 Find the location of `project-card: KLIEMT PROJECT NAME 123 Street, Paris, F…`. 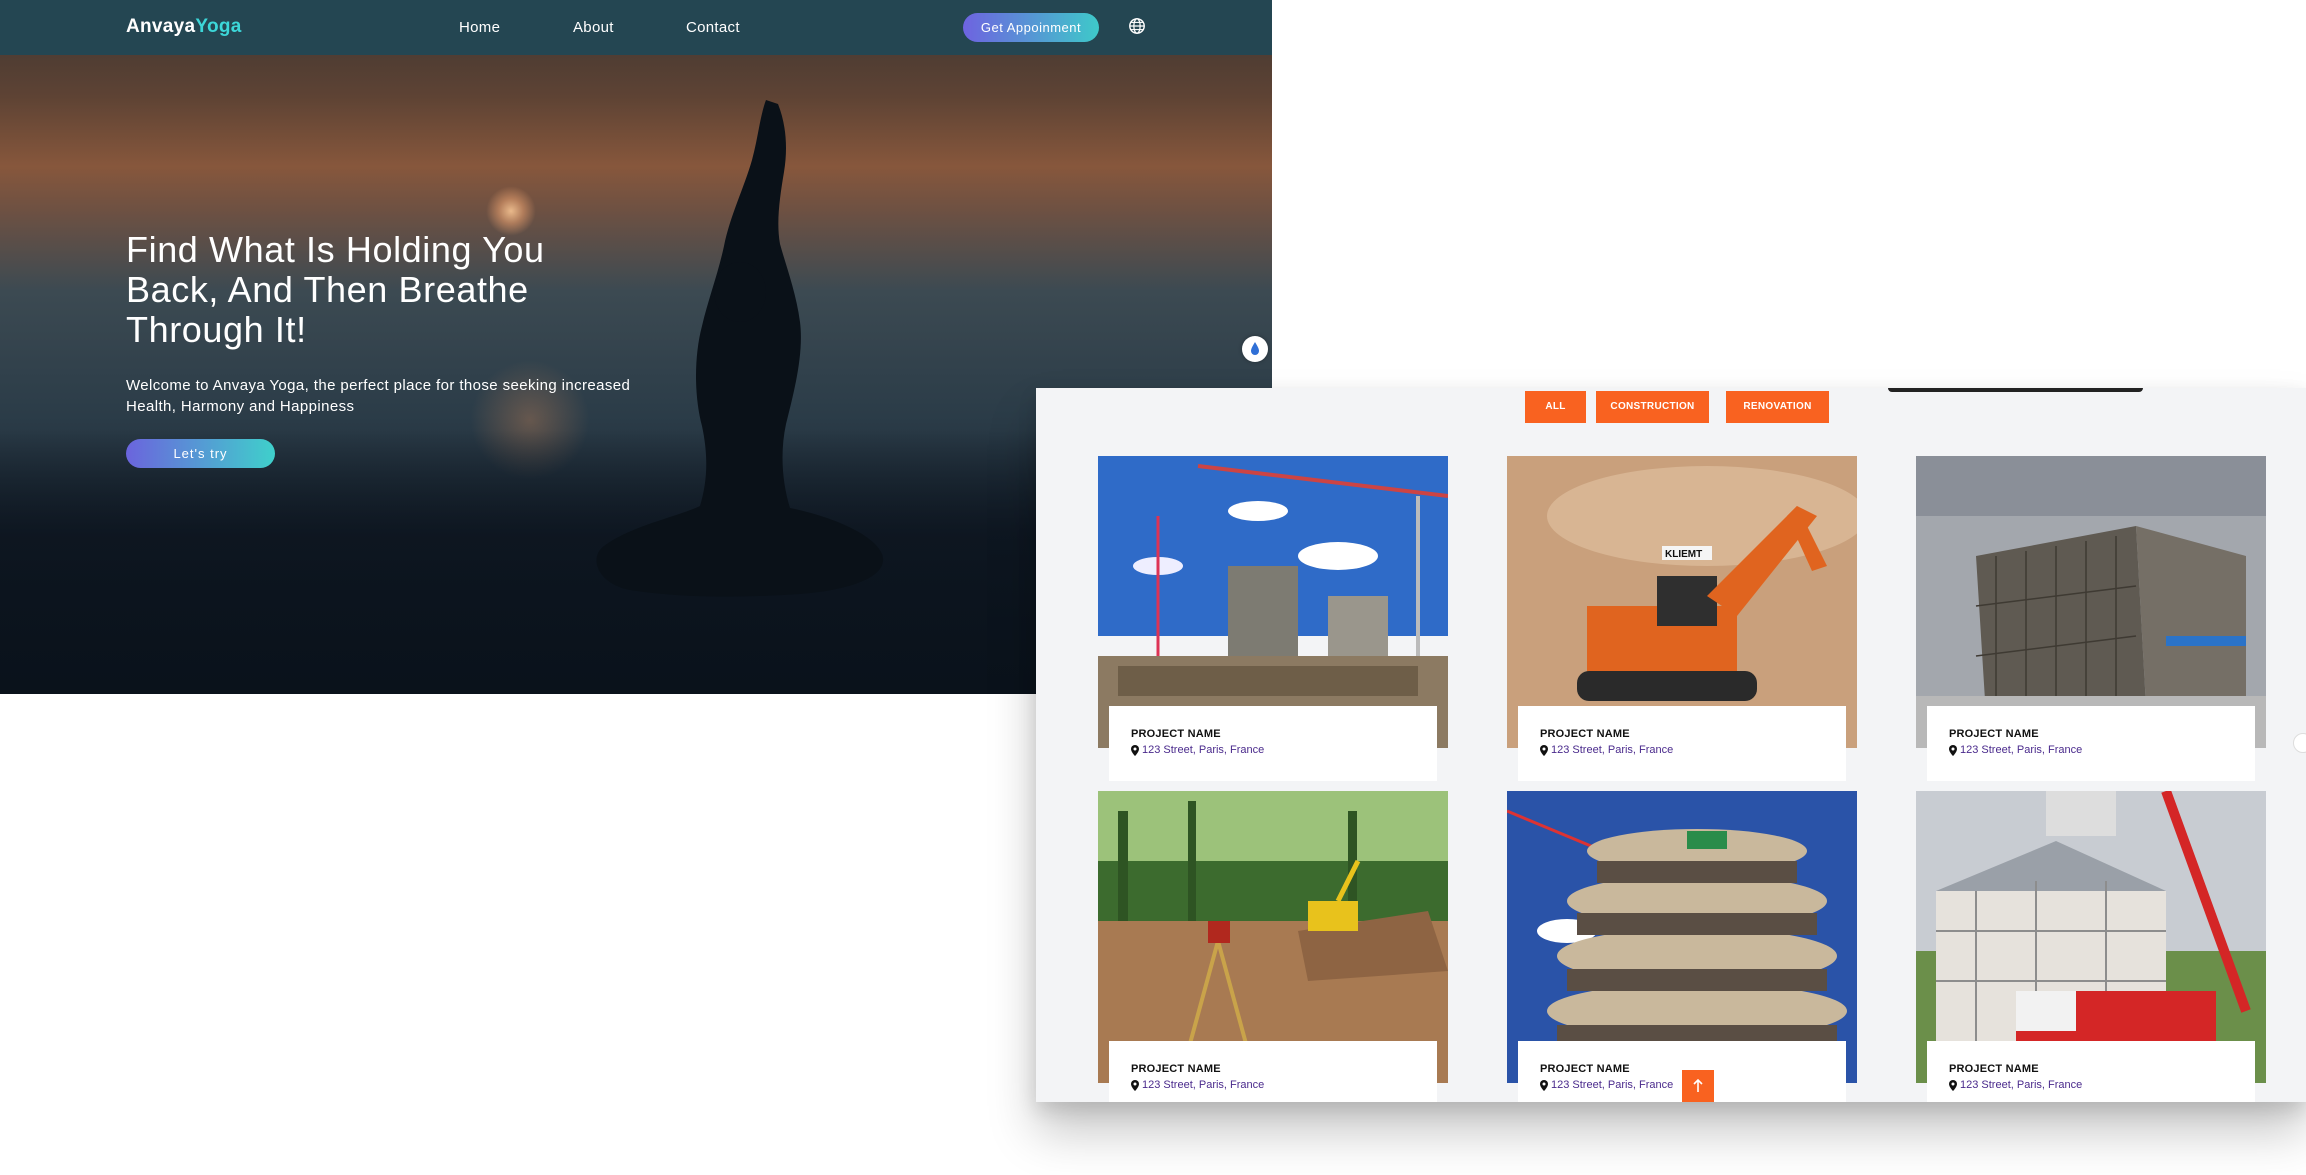

project-card: KLIEMT PROJECT NAME 123 Street, Paris, F… is located at coordinates (1682, 618).